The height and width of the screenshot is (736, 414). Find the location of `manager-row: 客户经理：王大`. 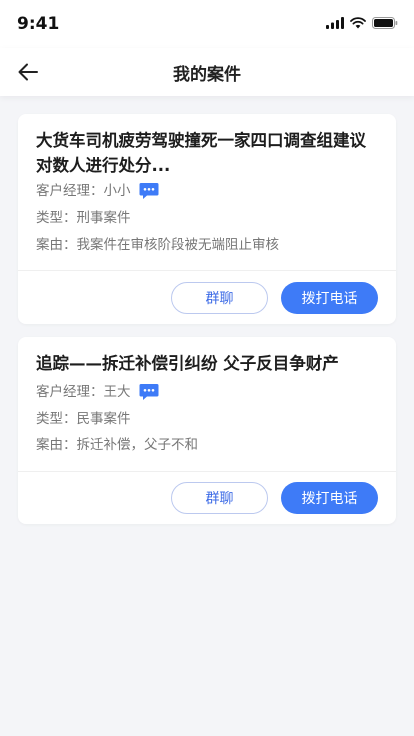

manager-row: 客户经理：王大 is located at coordinates (208, 392).